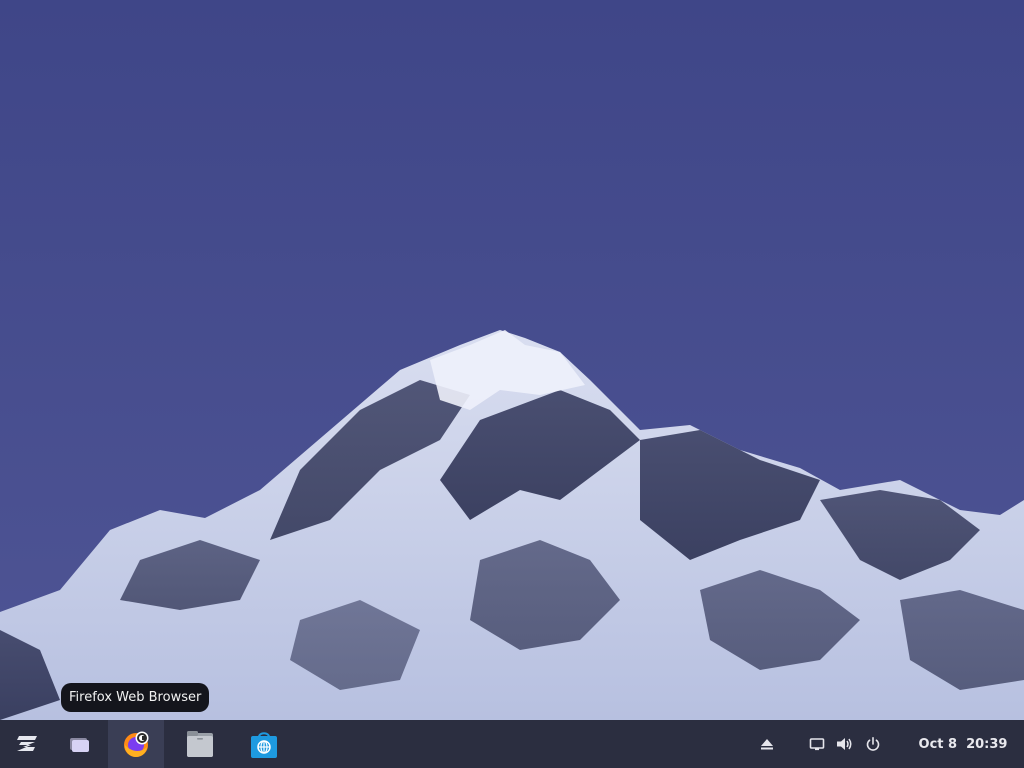  I want to click on firefox-icon, so click(136, 744).